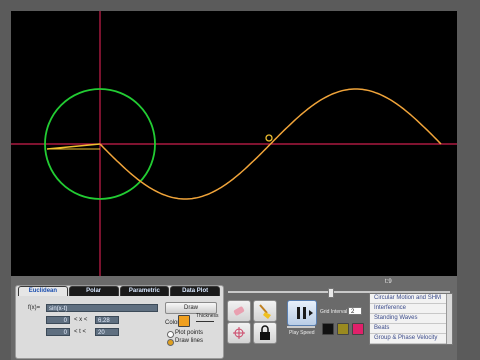  What do you see at coordinates (411, 329) in the screenshot?
I see `list-item: Beats` at bounding box center [411, 329].